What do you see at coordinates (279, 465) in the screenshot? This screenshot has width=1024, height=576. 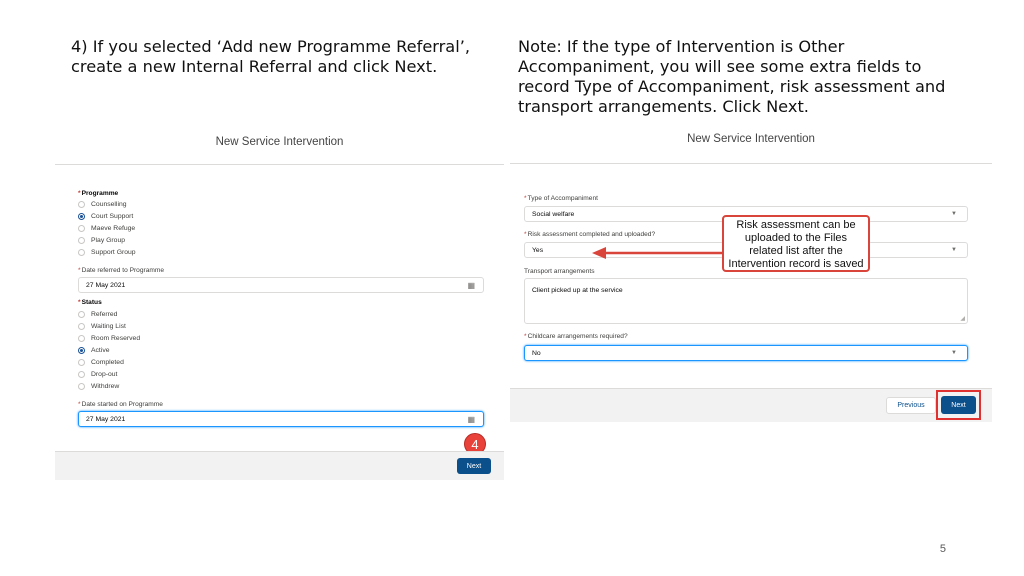 I see `left-panel-footer` at bounding box center [279, 465].